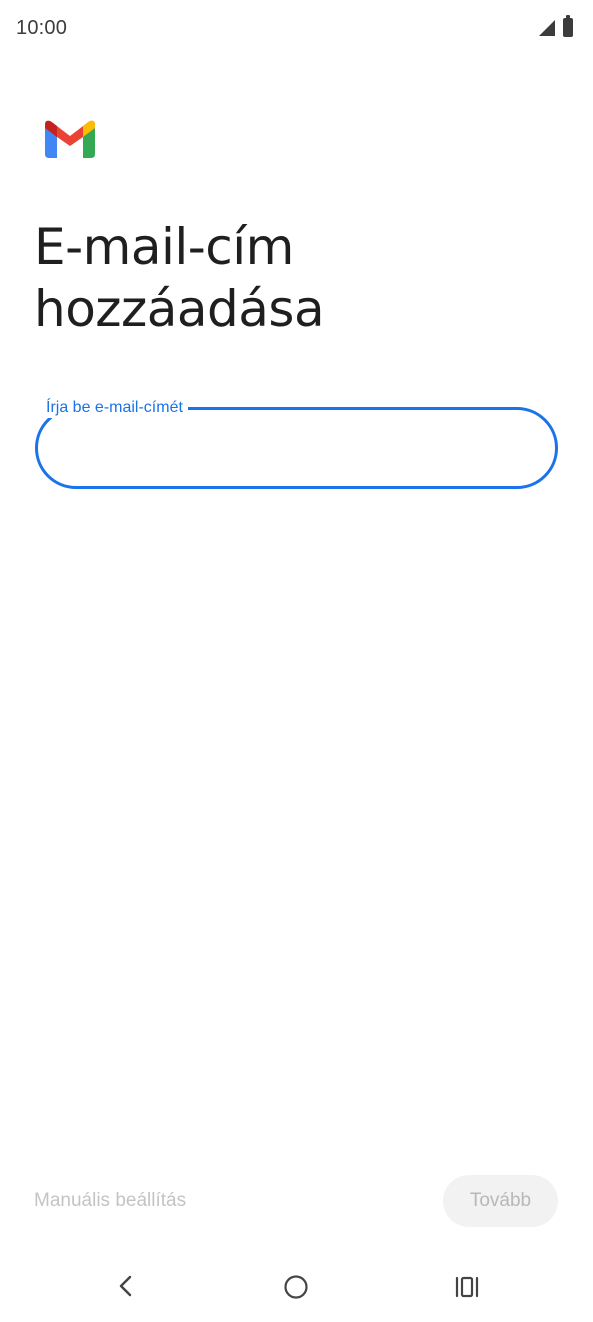 The image size is (593, 1322). What do you see at coordinates (125, 1286) in the screenshot?
I see `back-icon` at bounding box center [125, 1286].